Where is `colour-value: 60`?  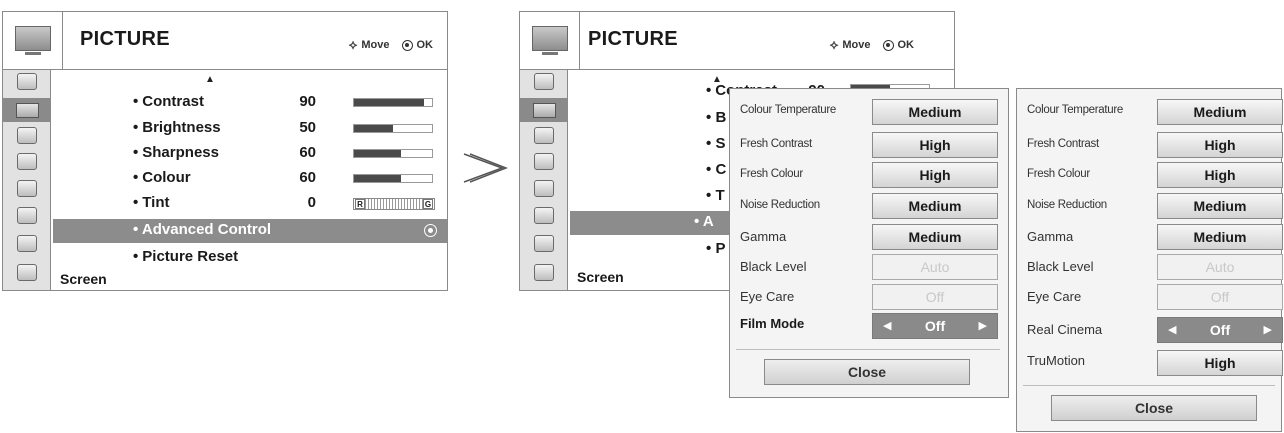
colour-value: 60 is located at coordinates (307, 177).